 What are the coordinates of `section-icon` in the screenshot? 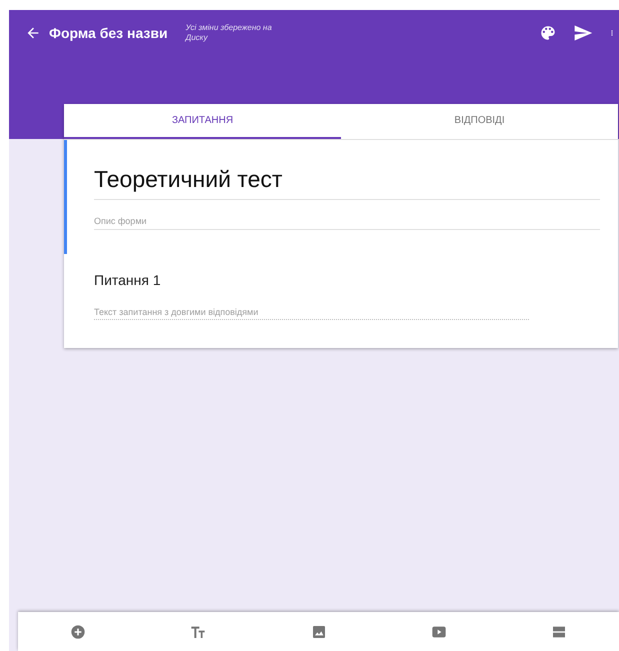 It's located at (558, 632).